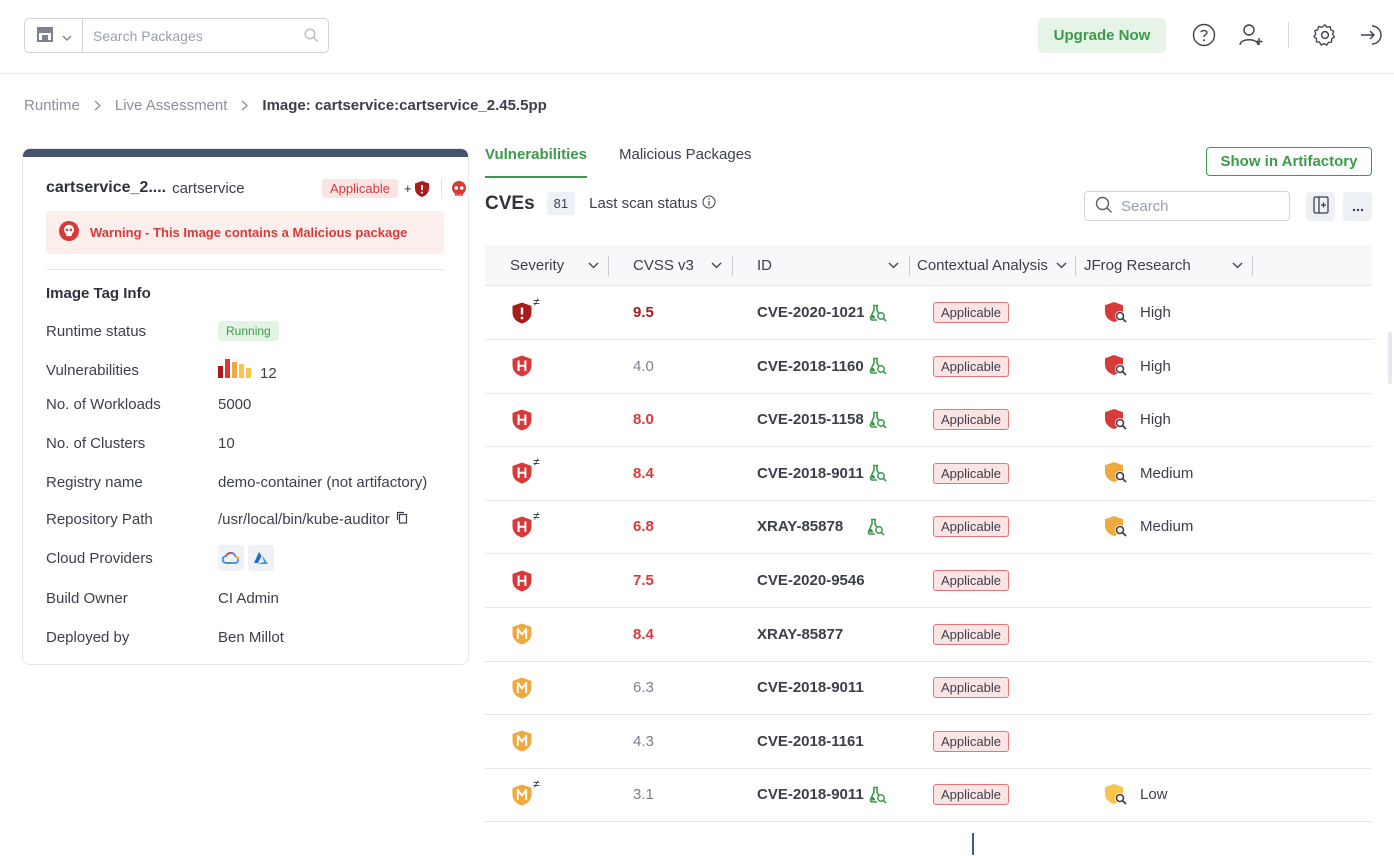  Describe the element at coordinates (402, 519) in the screenshot. I see `copy-icon` at that location.